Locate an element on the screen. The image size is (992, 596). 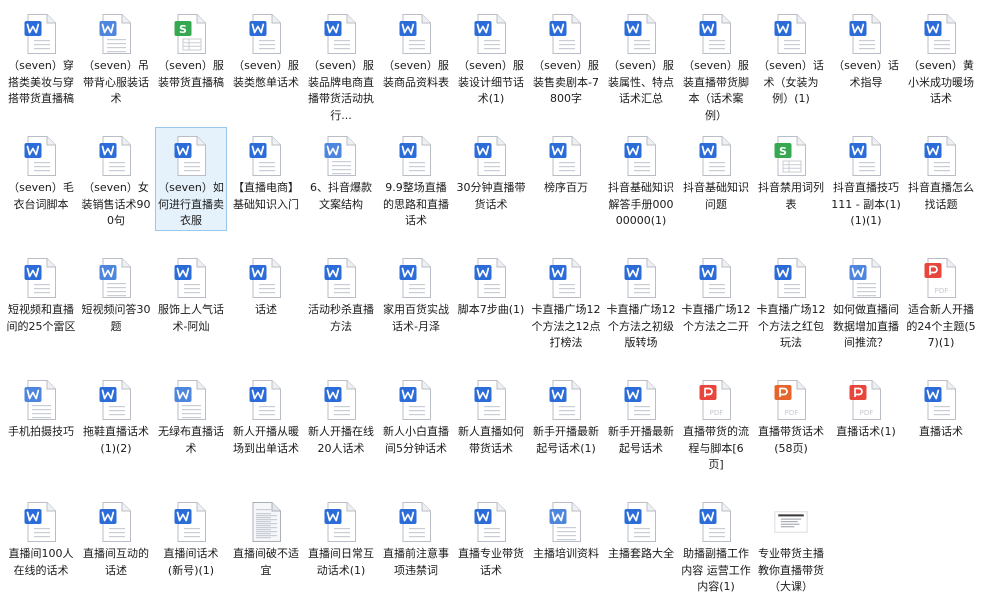
file-item: 直播话术 is located at coordinates (941, 406).